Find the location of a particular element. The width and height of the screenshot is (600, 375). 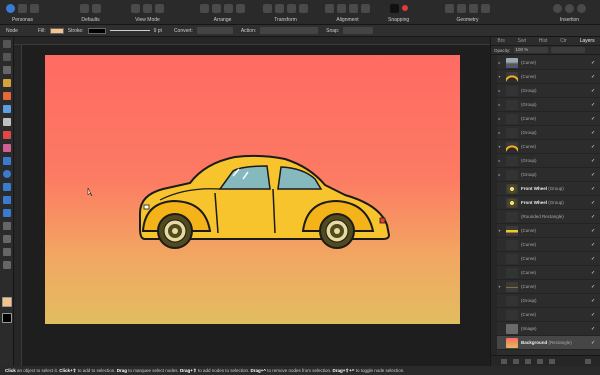

color-picker-icon is located at coordinates (7, 135).